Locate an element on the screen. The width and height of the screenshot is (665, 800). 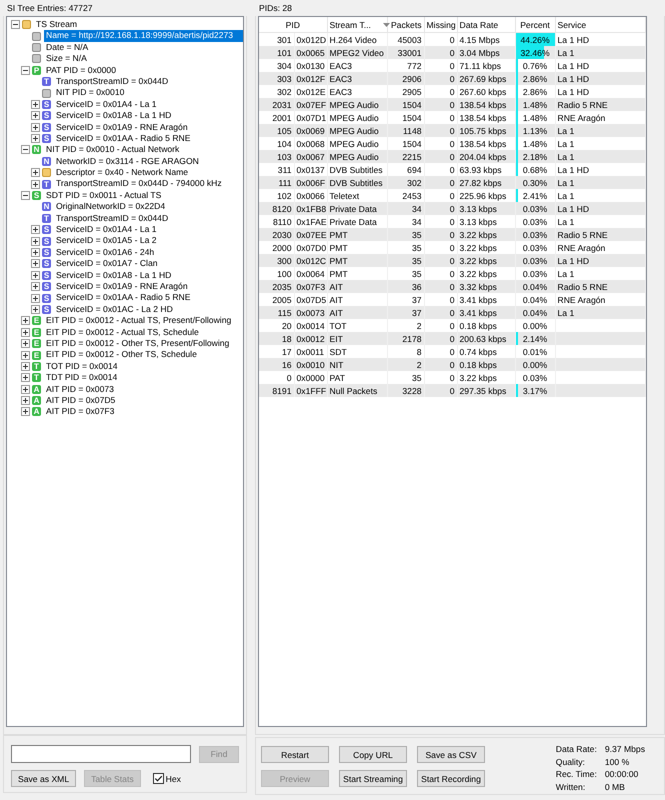
tree-item: AIT PID = 0x07D5 is located at coordinates (143, 400).